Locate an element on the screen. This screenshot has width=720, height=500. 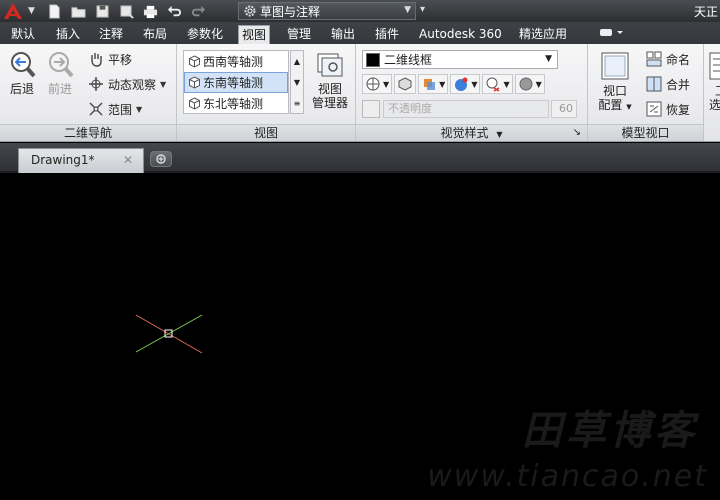
view-item-se-iso: 东南等轴测 is located at coordinates (236, 82).